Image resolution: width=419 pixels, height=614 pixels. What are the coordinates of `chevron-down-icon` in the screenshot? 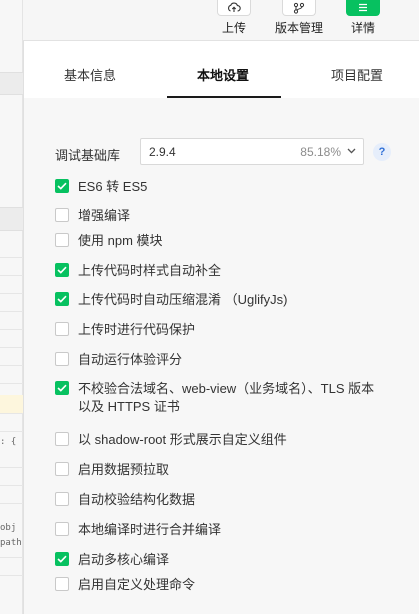 It's located at (351, 151).